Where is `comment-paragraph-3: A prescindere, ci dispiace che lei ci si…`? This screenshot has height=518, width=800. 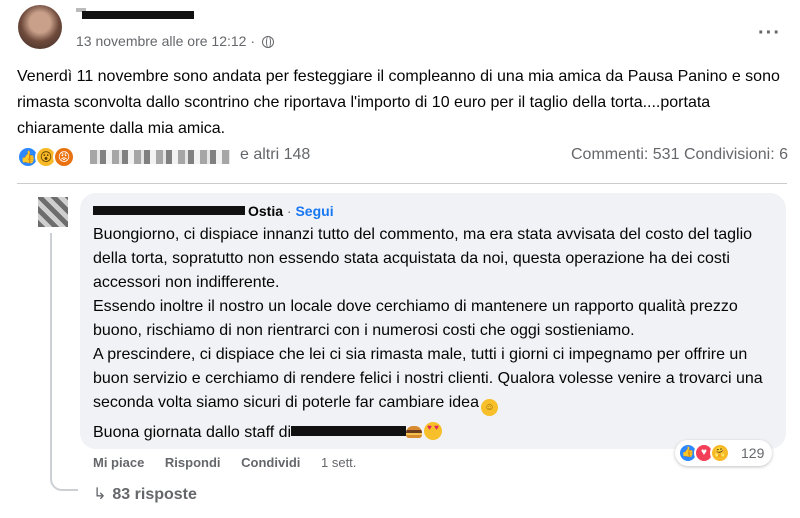
comment-paragraph-3: A prescindere, ci dispiace che lei ci si… is located at coordinates (438, 379).